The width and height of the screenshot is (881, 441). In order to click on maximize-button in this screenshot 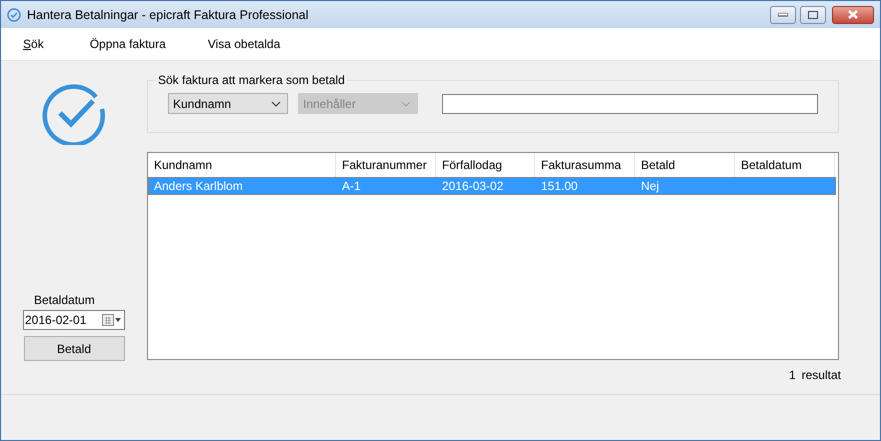, I will do `click(813, 15)`.